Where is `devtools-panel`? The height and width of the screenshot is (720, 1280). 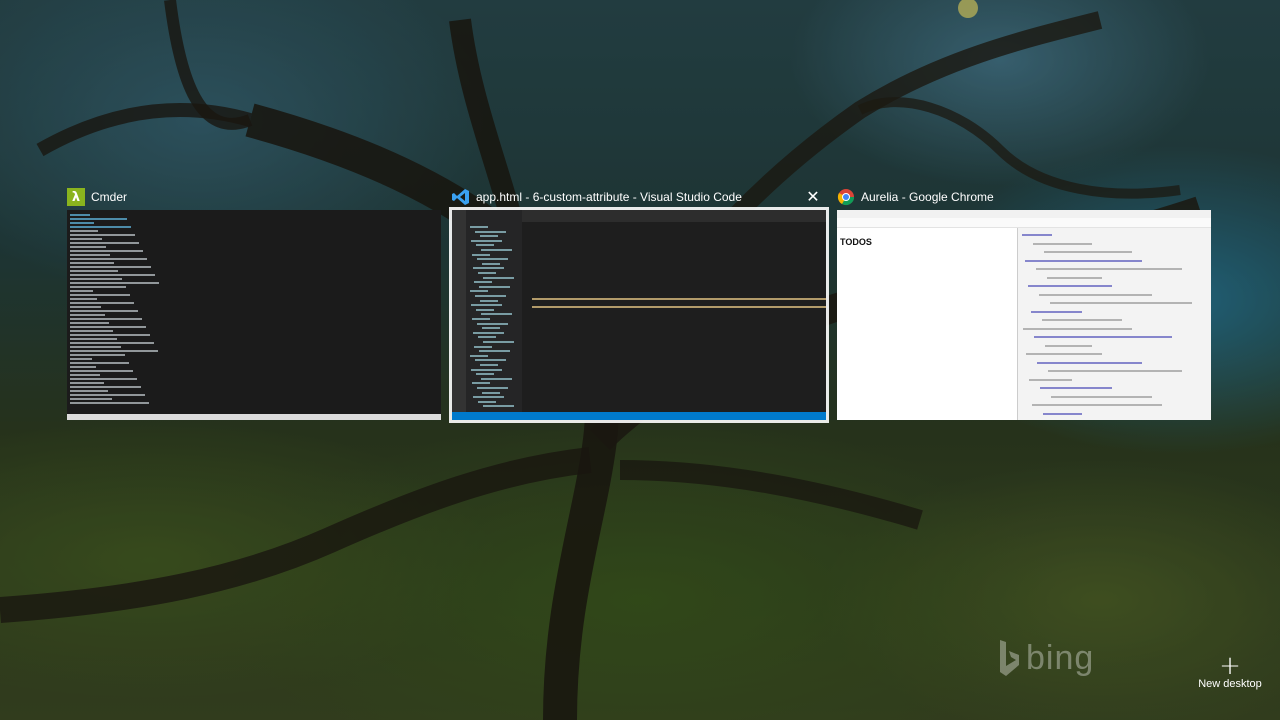
devtools-panel is located at coordinates (1114, 324).